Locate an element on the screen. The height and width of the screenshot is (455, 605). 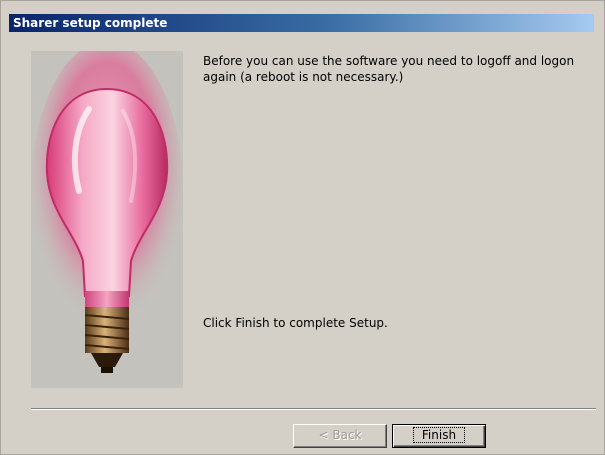
finish-instruction-text: Click Finish to complete Setup. is located at coordinates (295, 323).